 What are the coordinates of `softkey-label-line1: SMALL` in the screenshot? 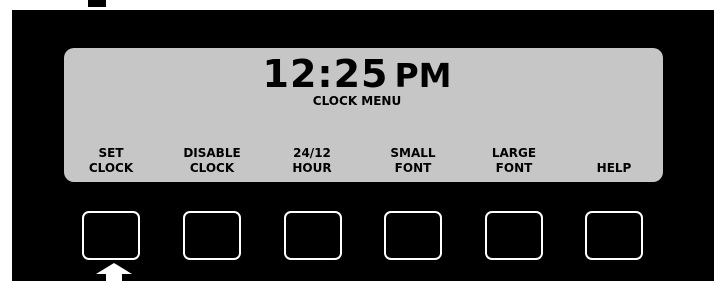 It's located at (413, 153).